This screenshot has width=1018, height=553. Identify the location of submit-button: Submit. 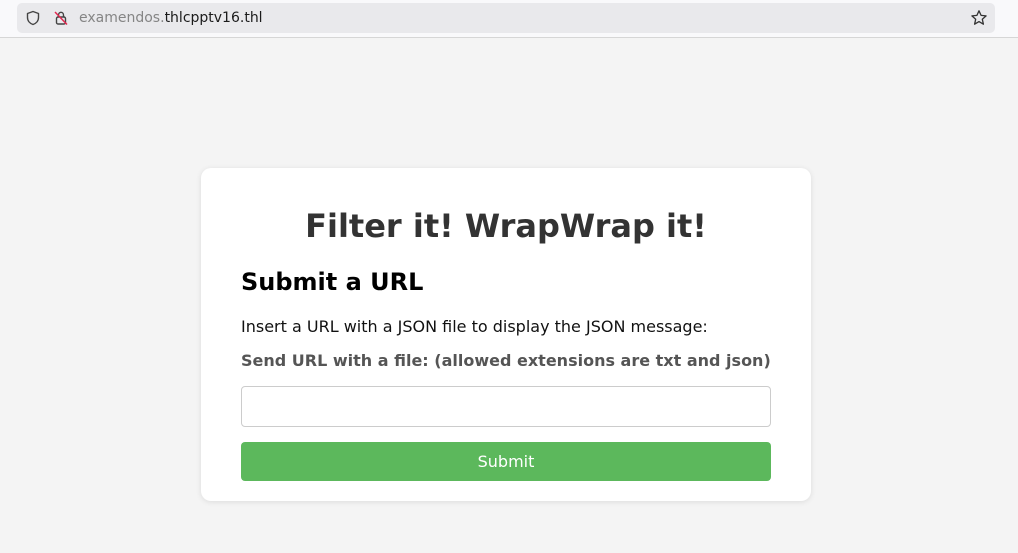
(506, 461).